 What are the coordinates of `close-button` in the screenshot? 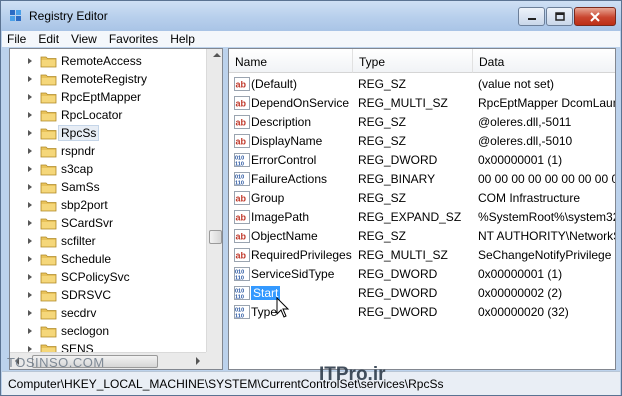 It's located at (595, 16).